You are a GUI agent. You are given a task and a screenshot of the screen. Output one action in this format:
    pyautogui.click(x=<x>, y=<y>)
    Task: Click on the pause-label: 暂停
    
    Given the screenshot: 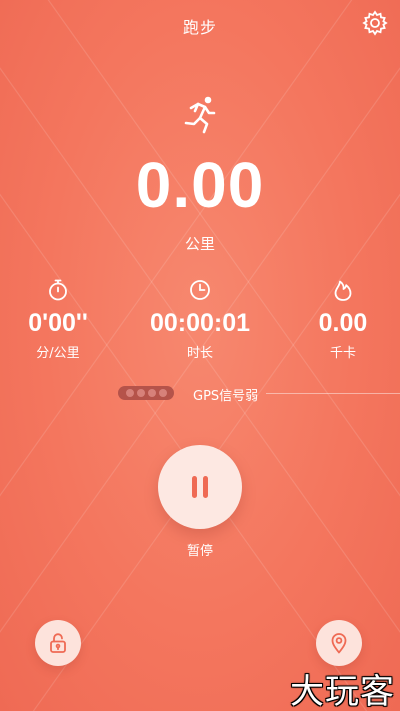 What is the action you would take?
    pyautogui.click(x=199, y=551)
    